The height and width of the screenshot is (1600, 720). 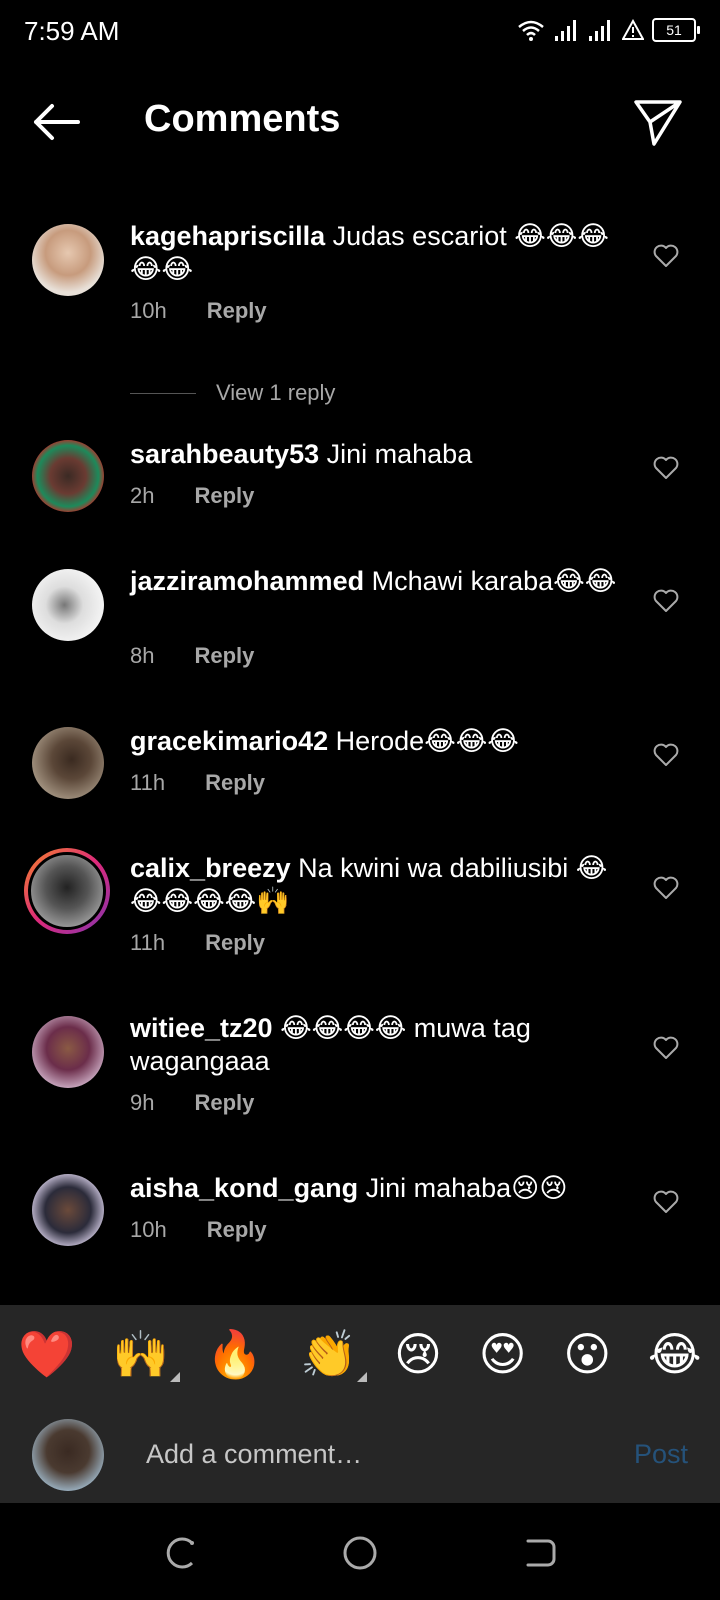 I want to click on emoji-fire: 🔥, so click(x=234, y=1354).